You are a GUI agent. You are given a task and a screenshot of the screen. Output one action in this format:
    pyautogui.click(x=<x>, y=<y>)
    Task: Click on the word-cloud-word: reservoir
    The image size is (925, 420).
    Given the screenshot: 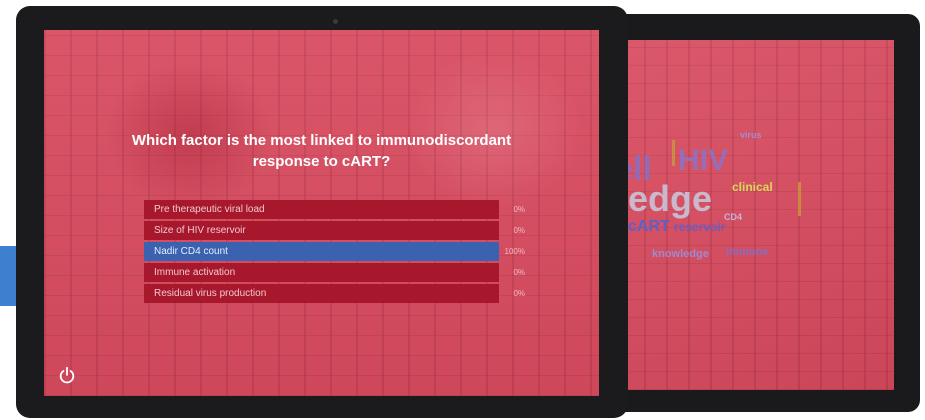 What is the action you would take?
    pyautogui.click(x=700, y=227)
    